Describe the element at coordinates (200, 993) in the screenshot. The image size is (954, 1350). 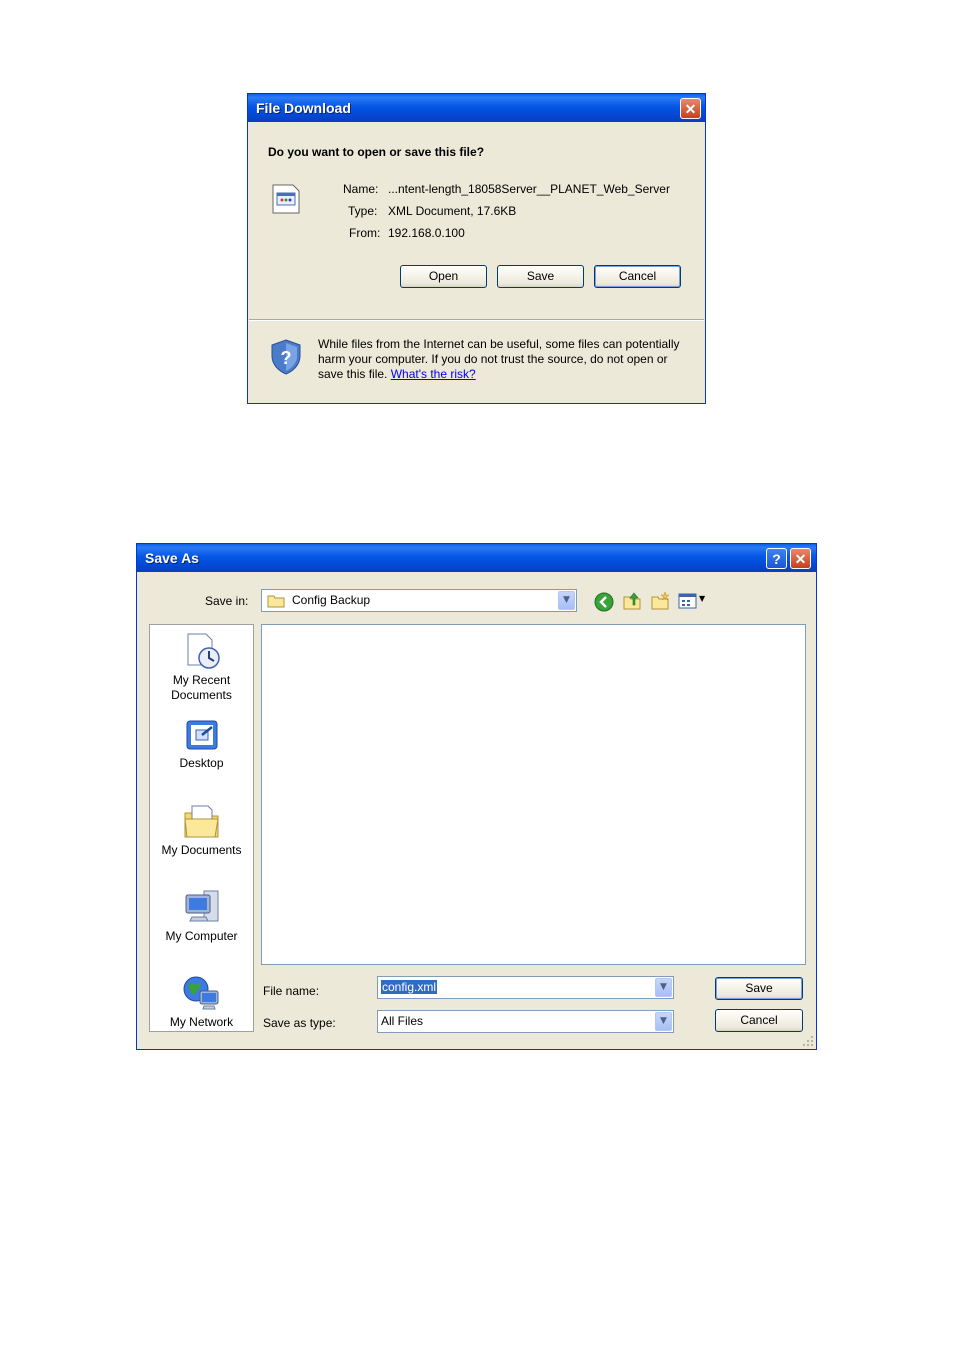
I see `my-network-icon` at that location.